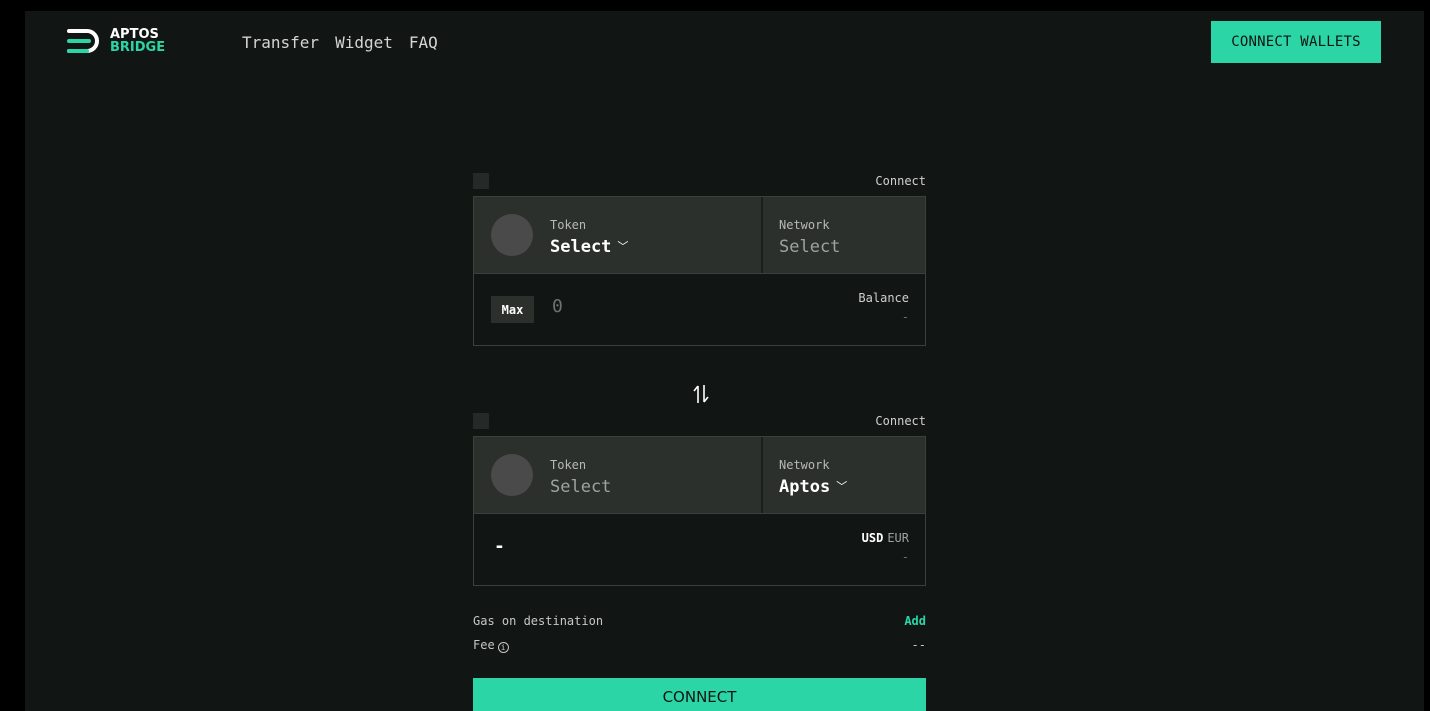  I want to click on fee-label: Fee, so click(484, 645).